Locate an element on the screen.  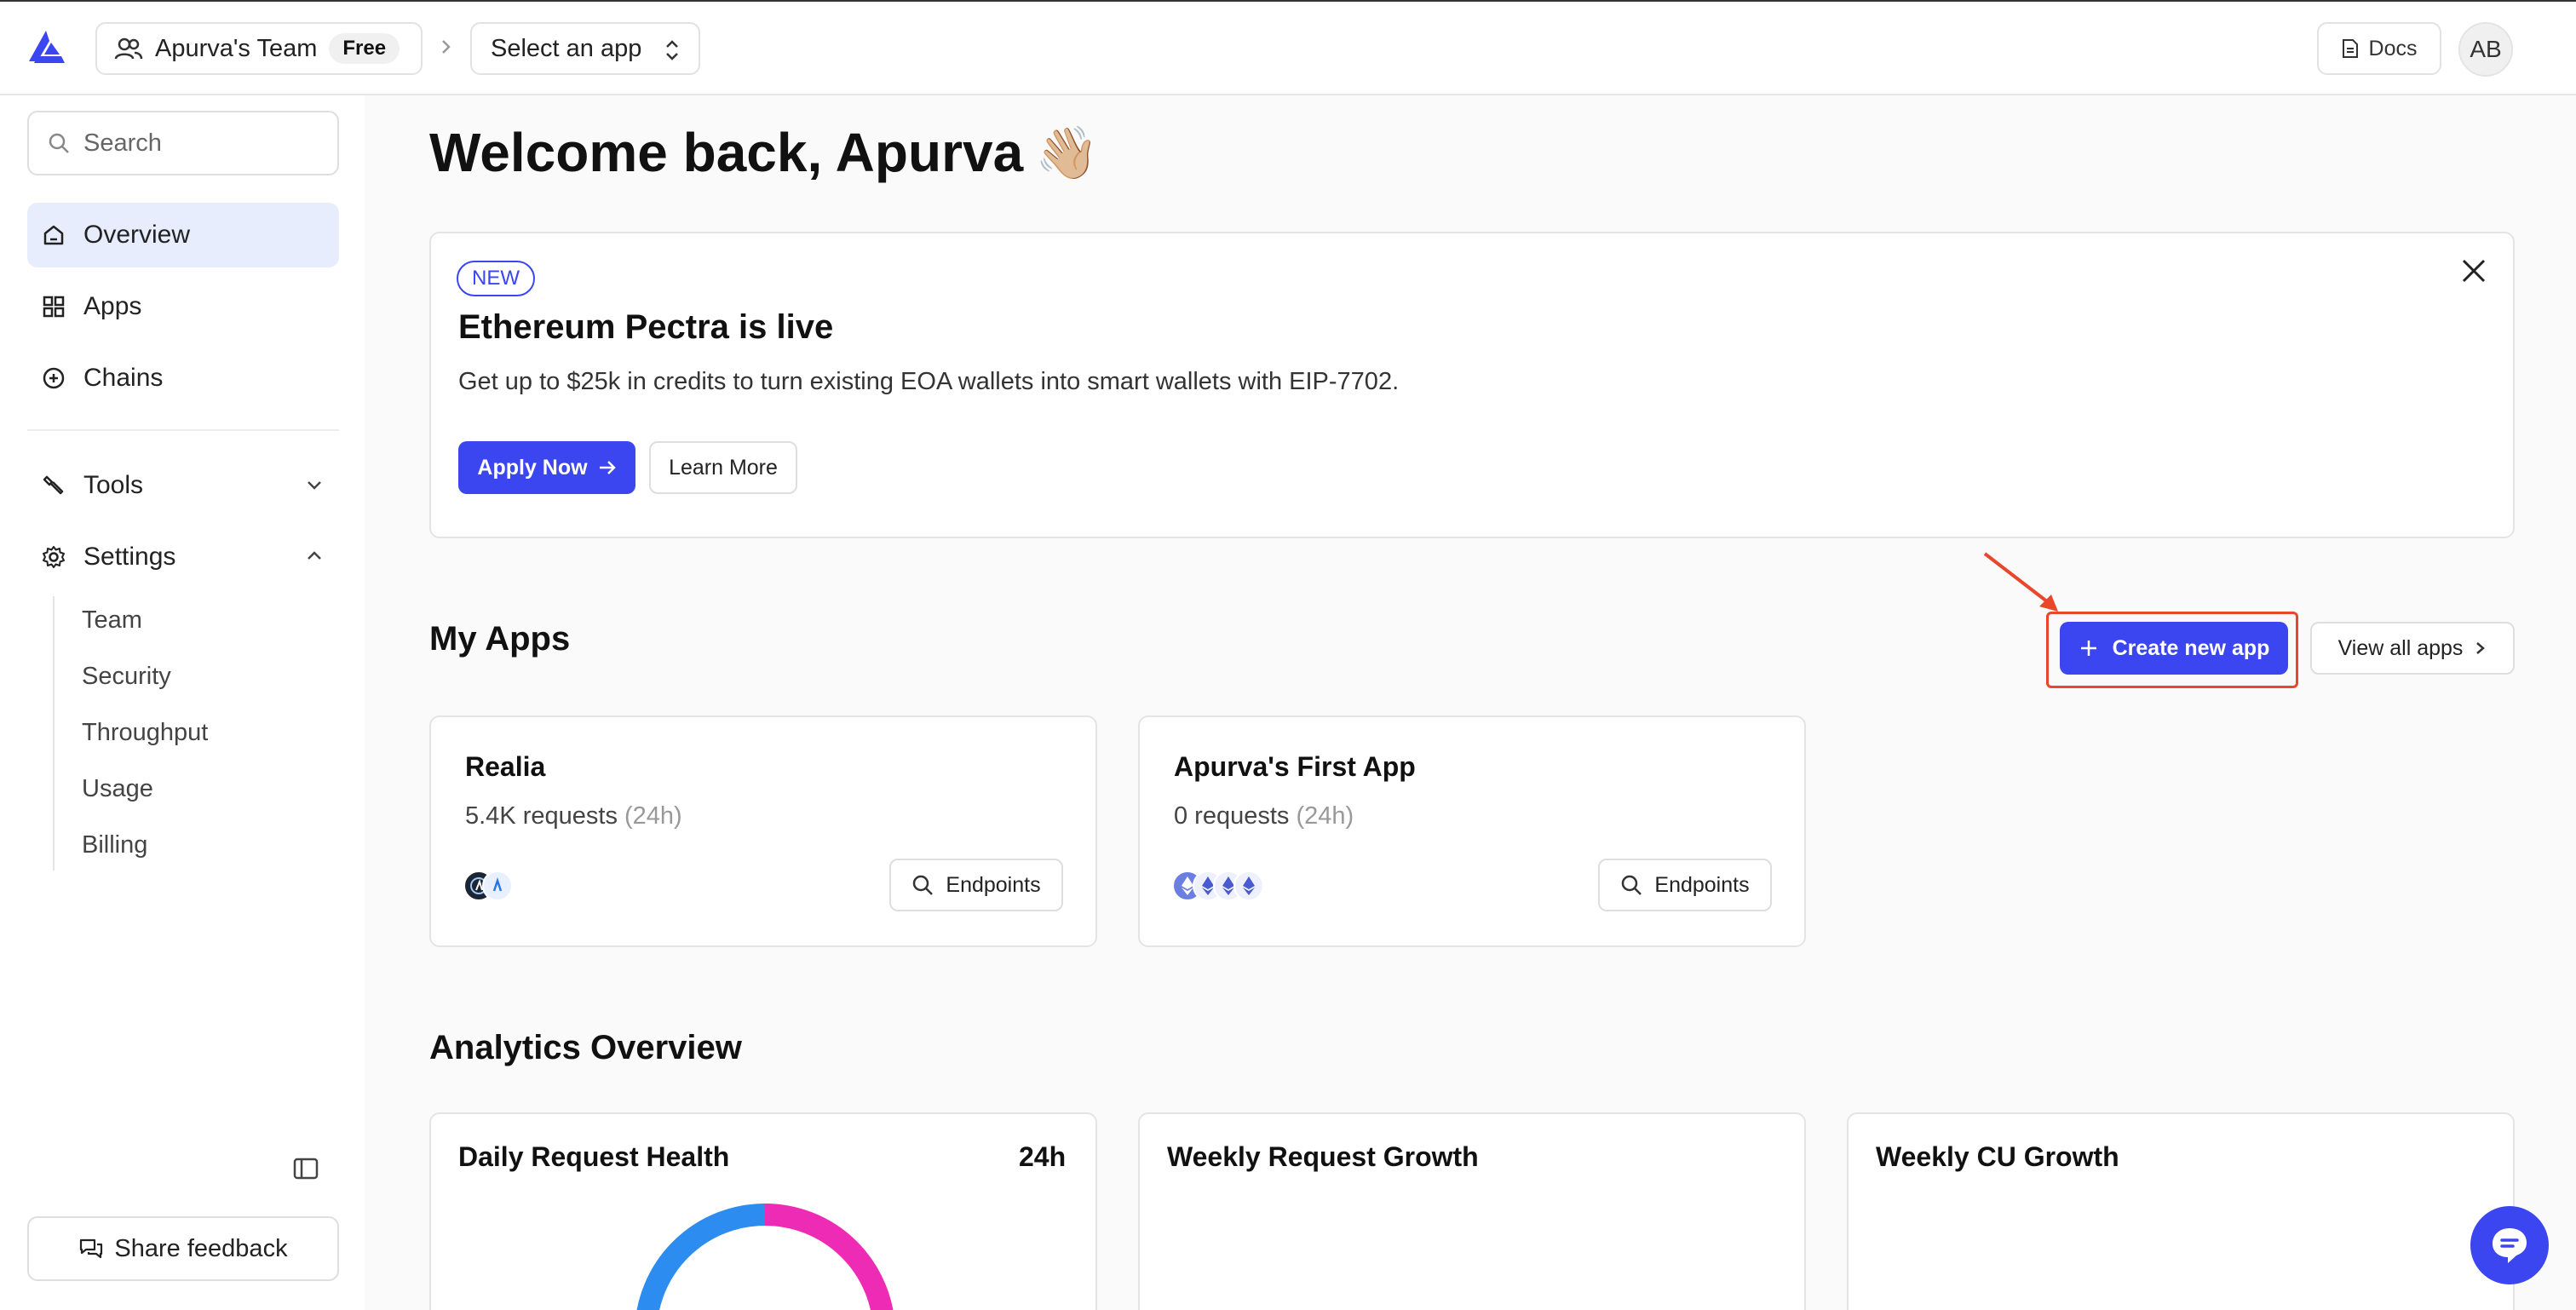
view-all-label: View all apps is located at coordinates (2401, 647).